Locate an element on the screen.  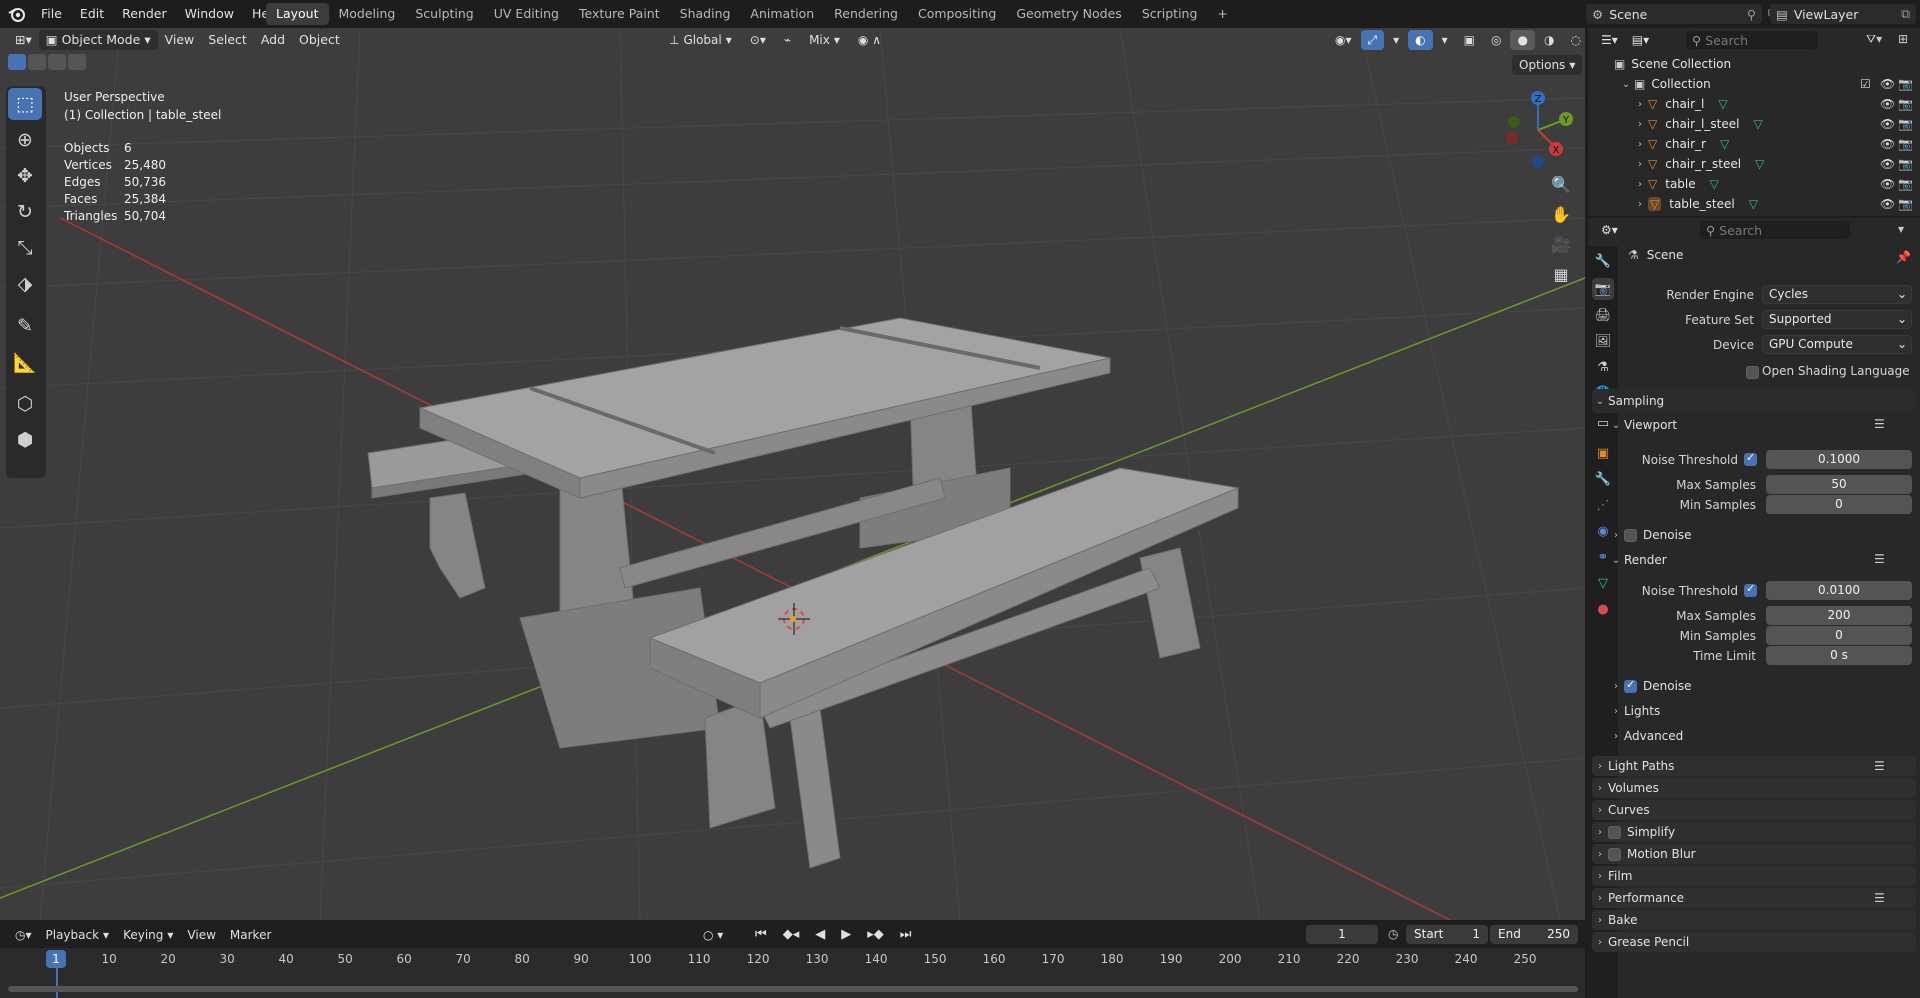
camera-view-icon: 🎥 is located at coordinates (1561, 244).